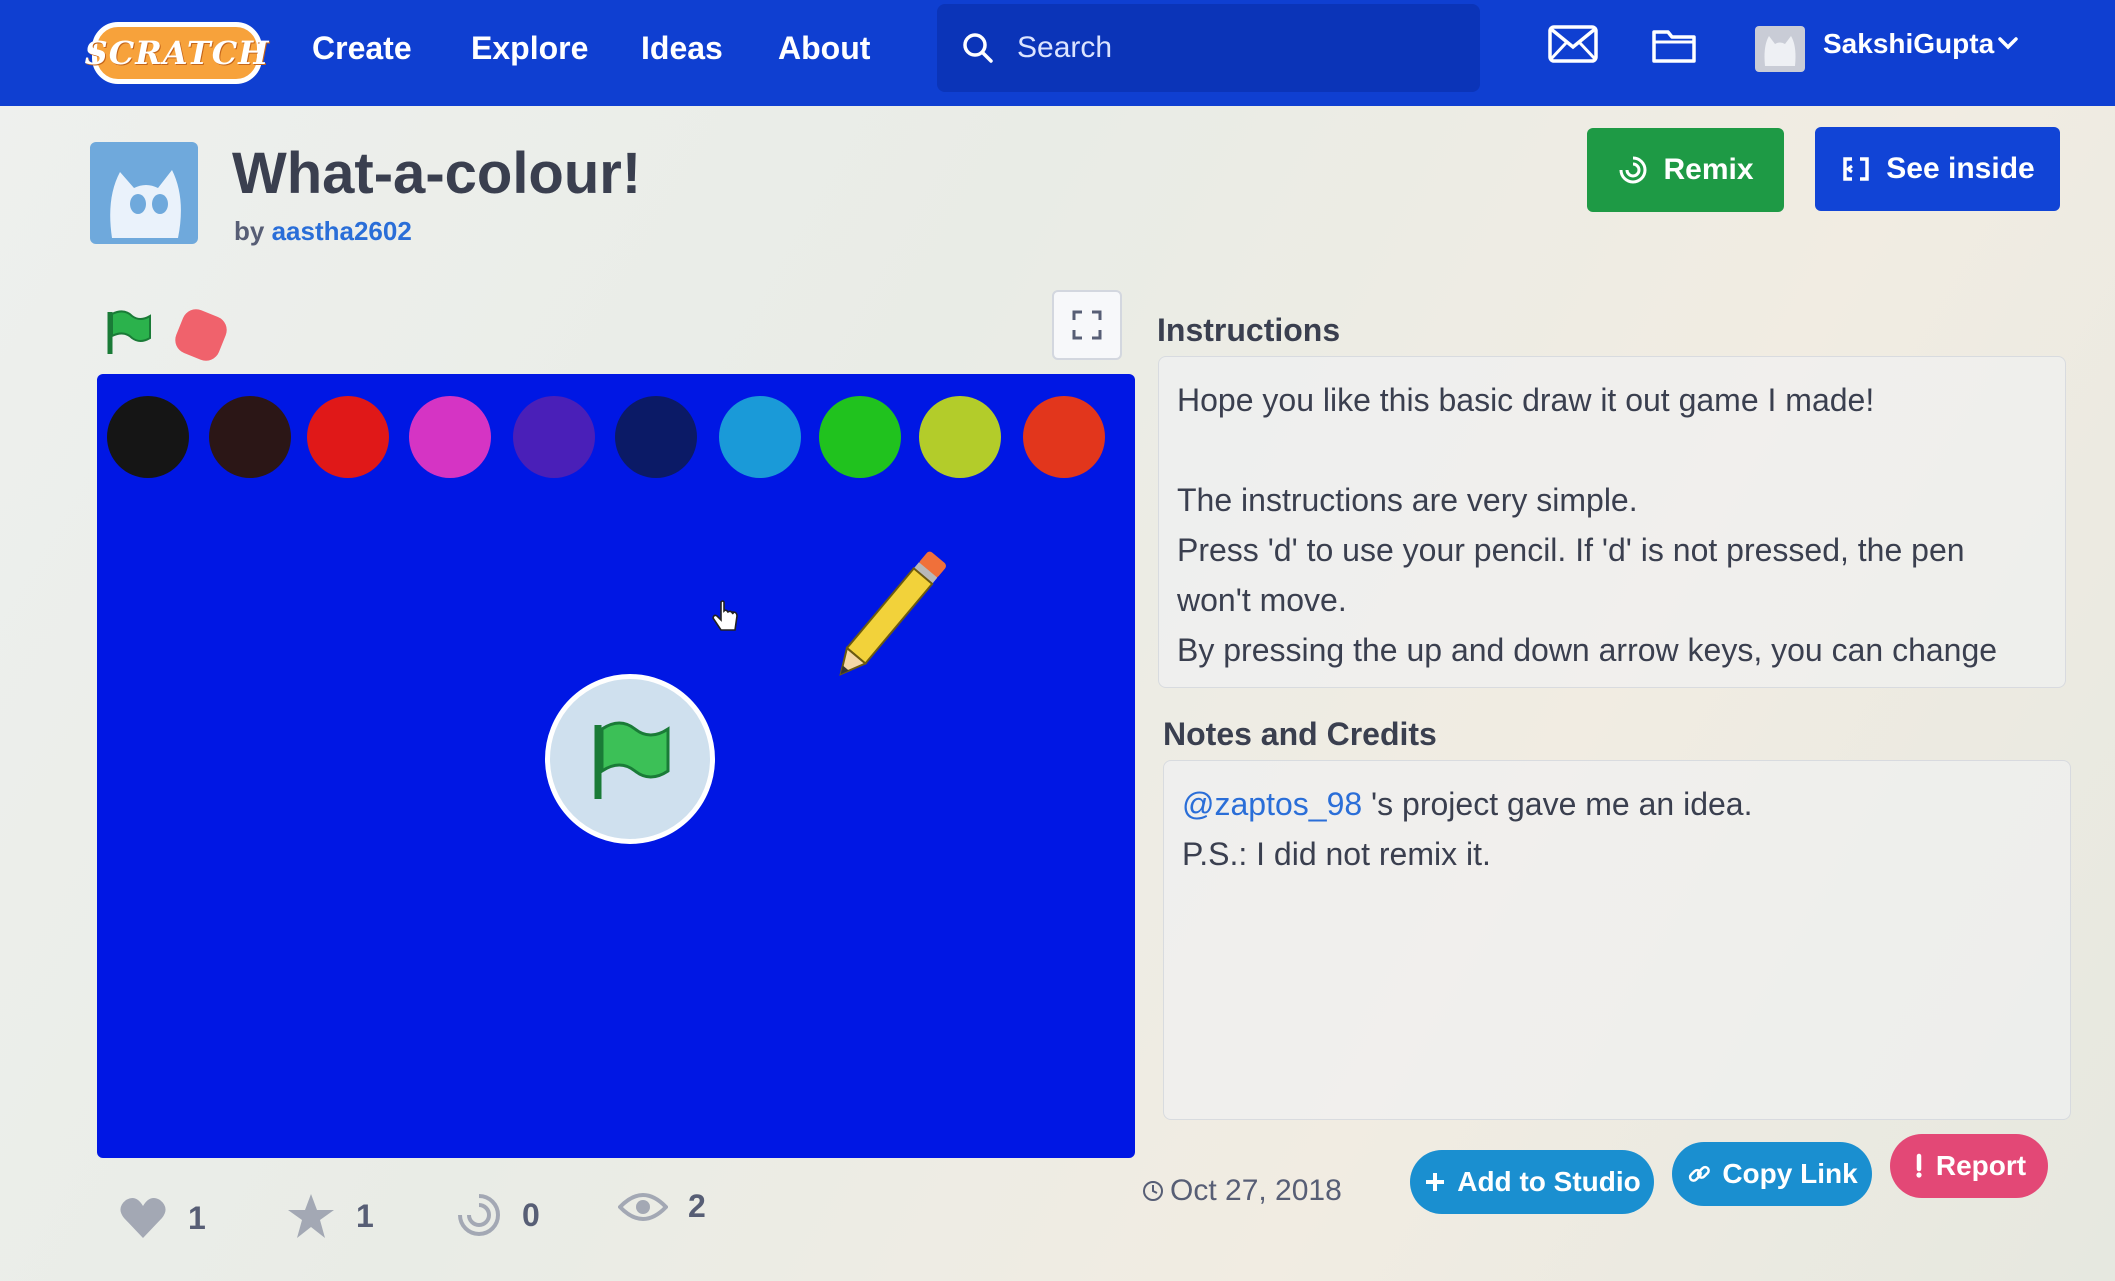 This screenshot has height=1281, width=2115. Describe the element at coordinates (892, 613) in the screenshot. I see `pencil-sprite-icon` at that location.